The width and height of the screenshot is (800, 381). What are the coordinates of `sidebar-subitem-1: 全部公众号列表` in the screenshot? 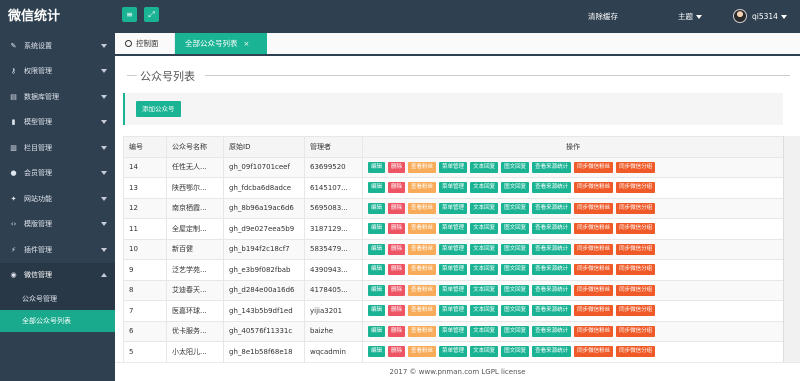 It's located at (57, 321).